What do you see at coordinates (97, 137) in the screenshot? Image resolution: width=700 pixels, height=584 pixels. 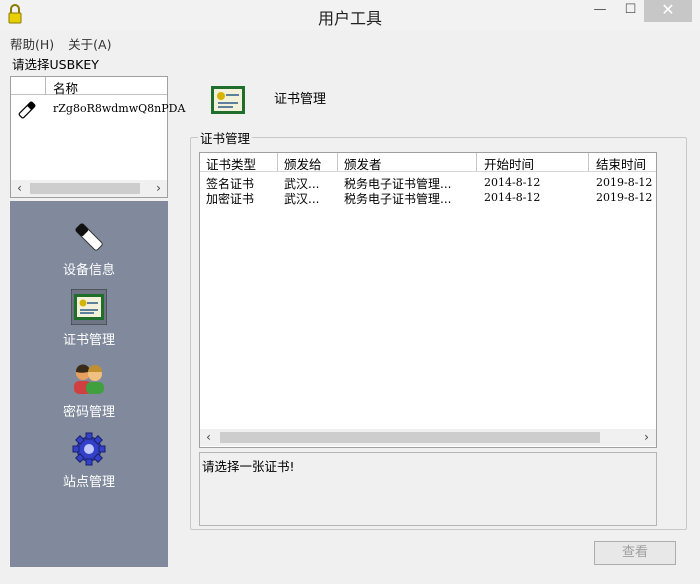 I see `usbkey-list: 名称 rZg8oR8wdmwQ8nPDA ‹ ›` at bounding box center [97, 137].